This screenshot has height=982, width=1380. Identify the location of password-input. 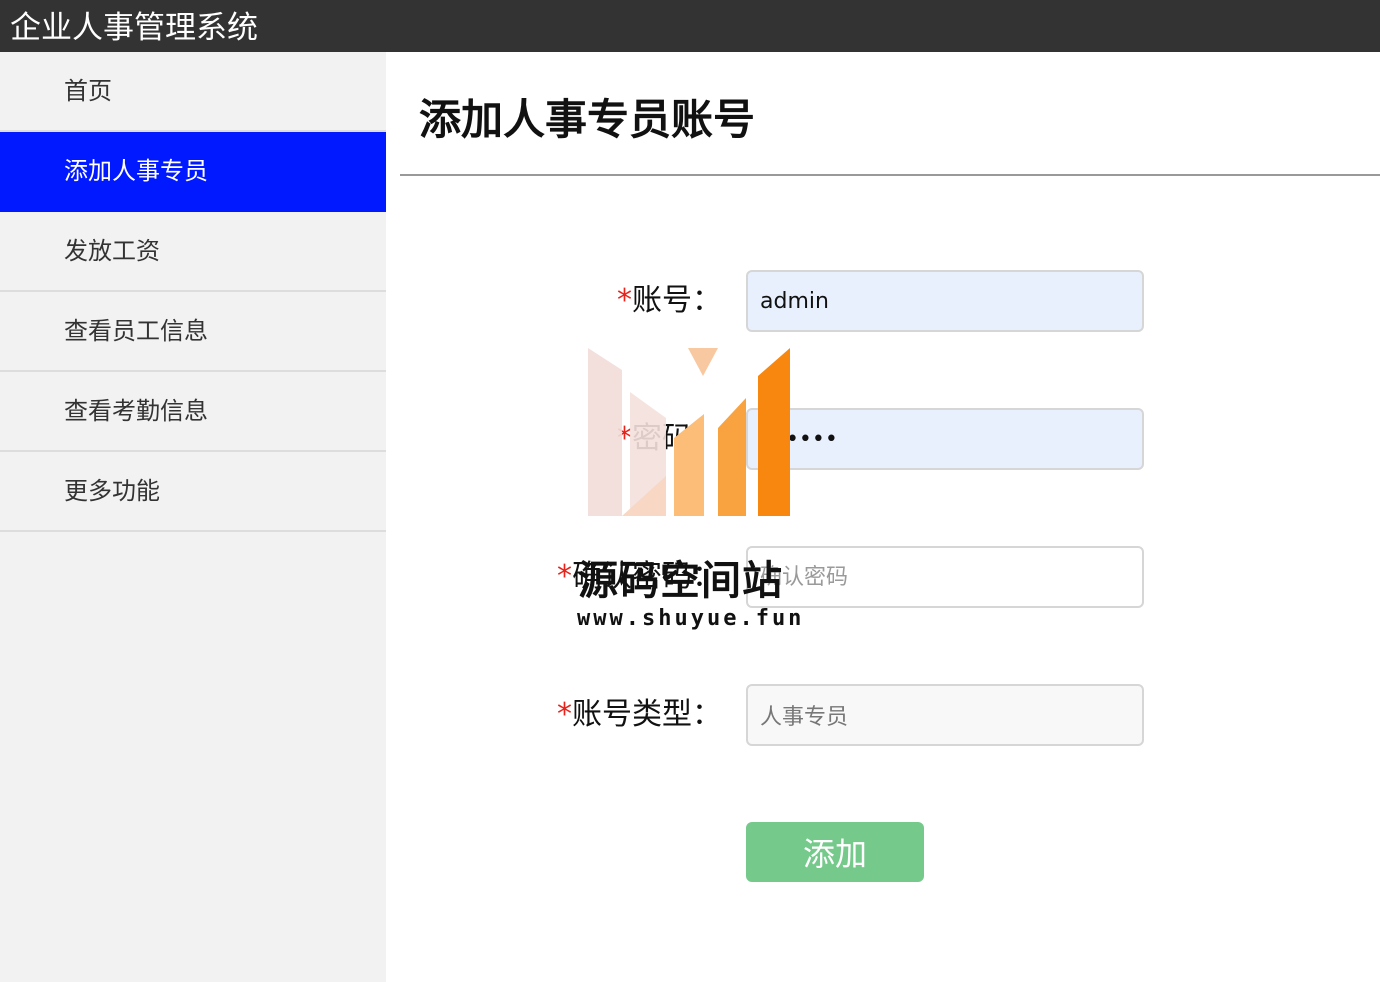
(945, 439).